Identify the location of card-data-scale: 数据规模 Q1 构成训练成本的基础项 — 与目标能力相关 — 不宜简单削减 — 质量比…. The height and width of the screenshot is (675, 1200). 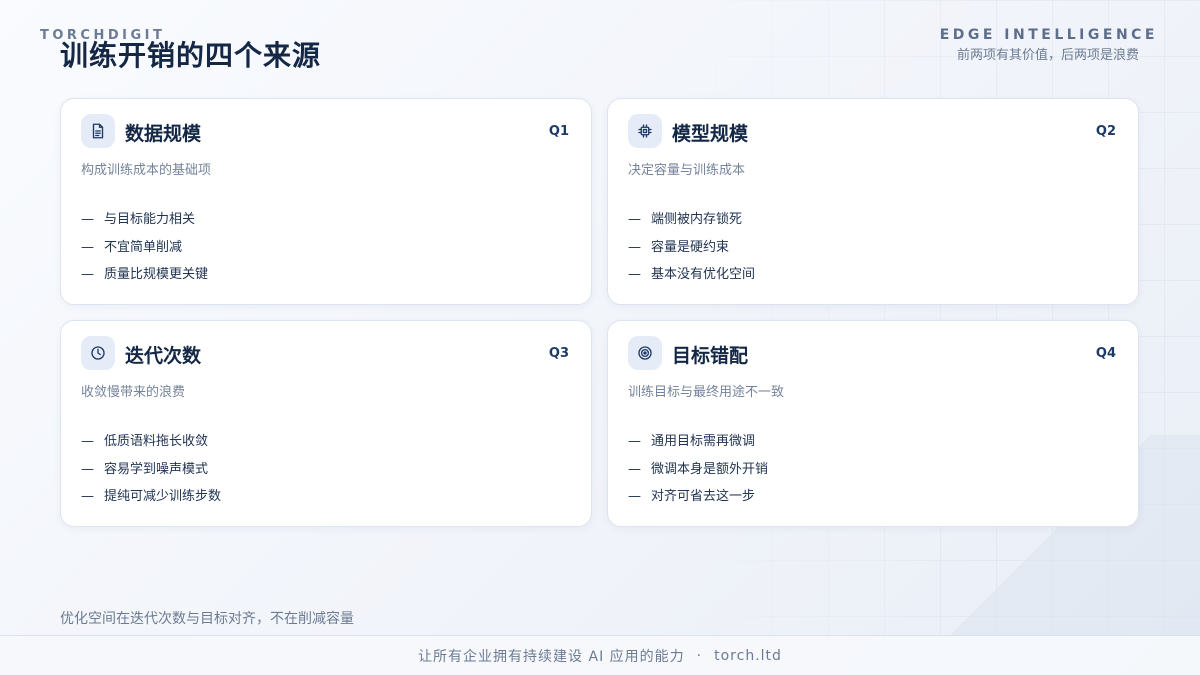
(326, 201).